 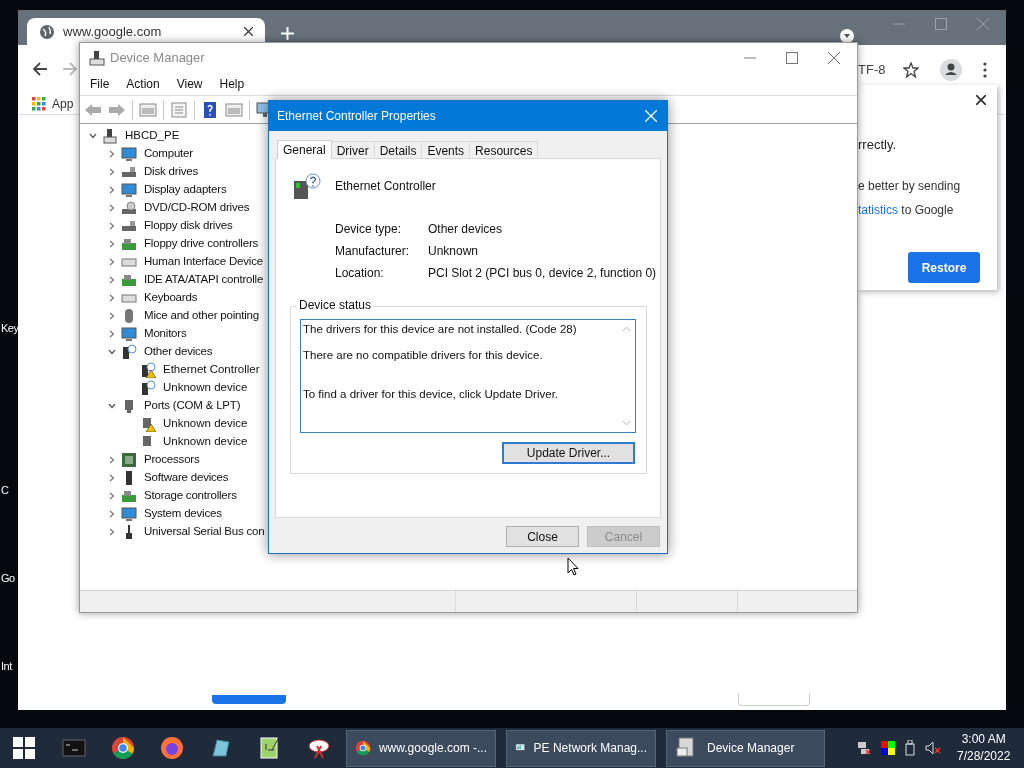 What do you see at coordinates (171, 298) in the screenshot?
I see `tree-item: Keyboards` at bounding box center [171, 298].